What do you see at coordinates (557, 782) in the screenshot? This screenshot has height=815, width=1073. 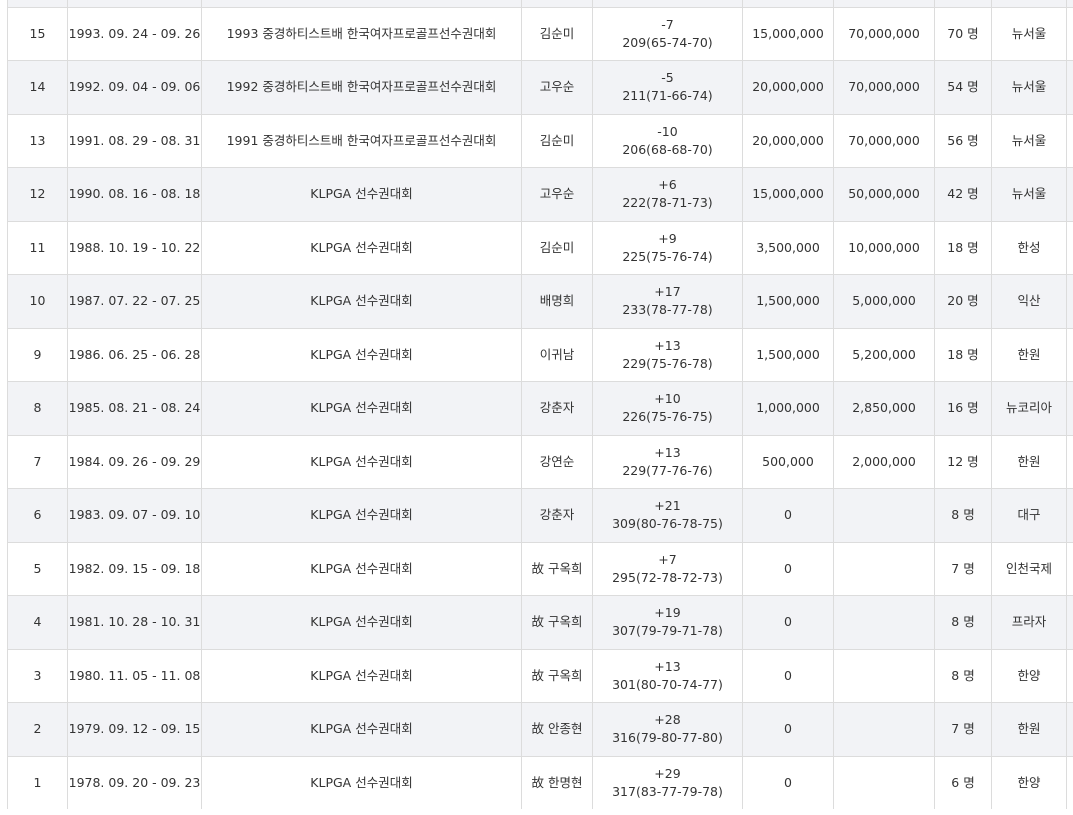 I see `cell-winner: 故 한명현` at bounding box center [557, 782].